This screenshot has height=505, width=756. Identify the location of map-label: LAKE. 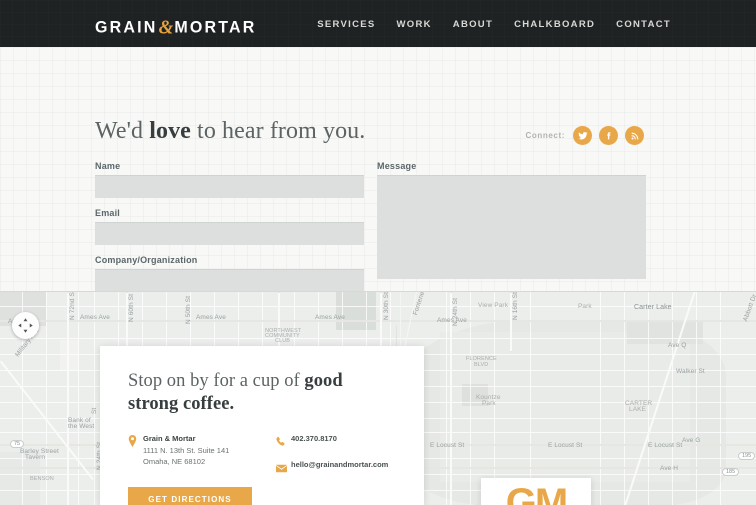
(638, 409).